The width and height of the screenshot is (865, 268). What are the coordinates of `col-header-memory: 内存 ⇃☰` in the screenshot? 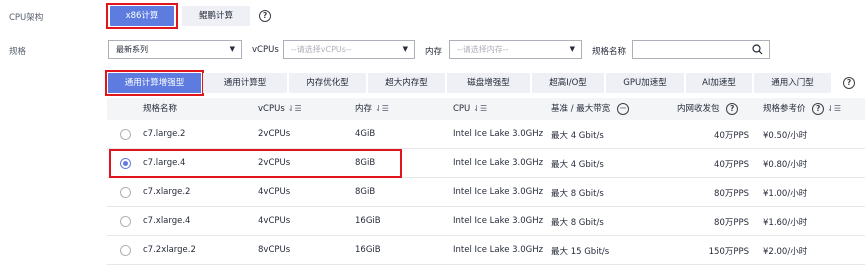 It's located at (372, 109).